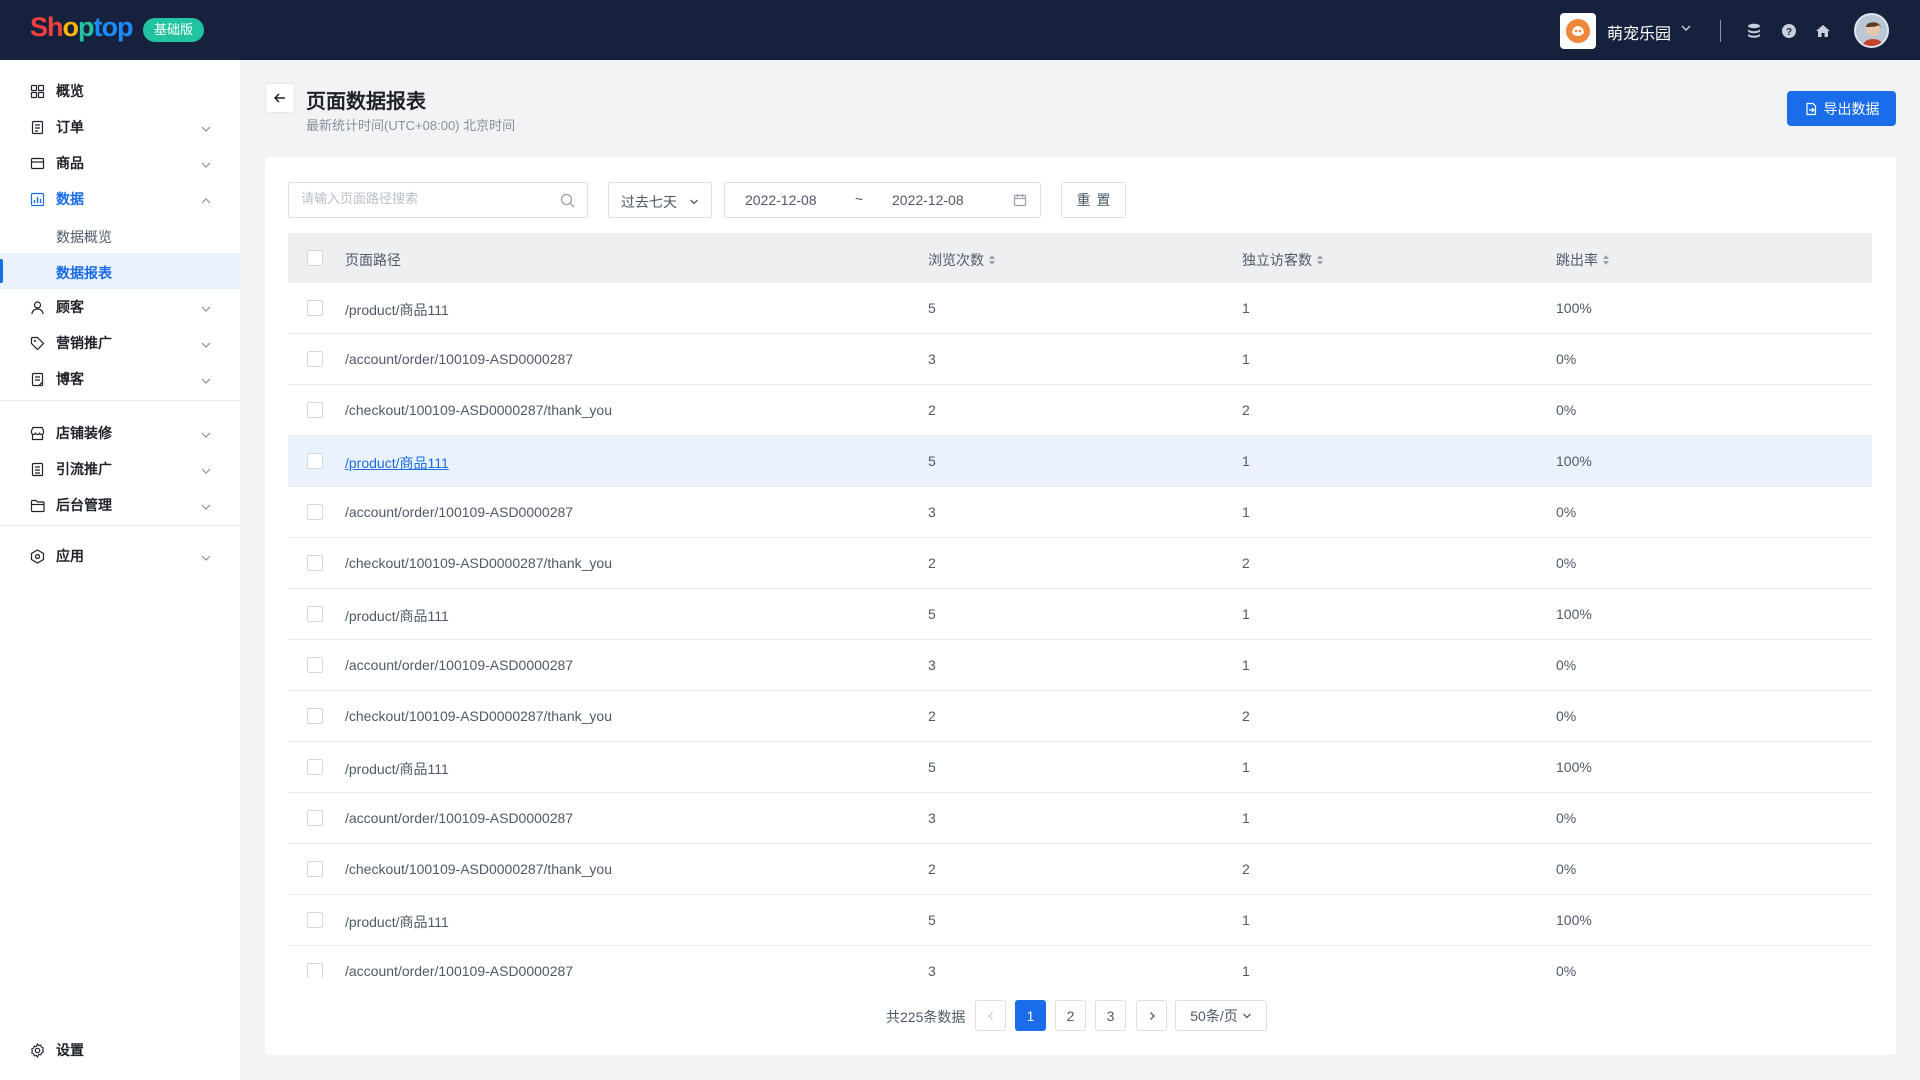  Describe the element at coordinates (781, 200) in the screenshot. I see `date-start: 2022-12-08` at that location.